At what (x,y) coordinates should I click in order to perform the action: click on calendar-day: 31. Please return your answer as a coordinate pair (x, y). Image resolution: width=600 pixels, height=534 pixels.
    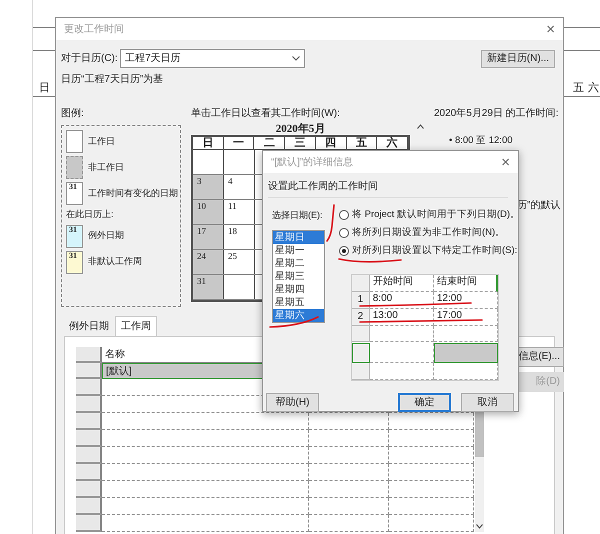
    Looking at the image, I should click on (208, 287).